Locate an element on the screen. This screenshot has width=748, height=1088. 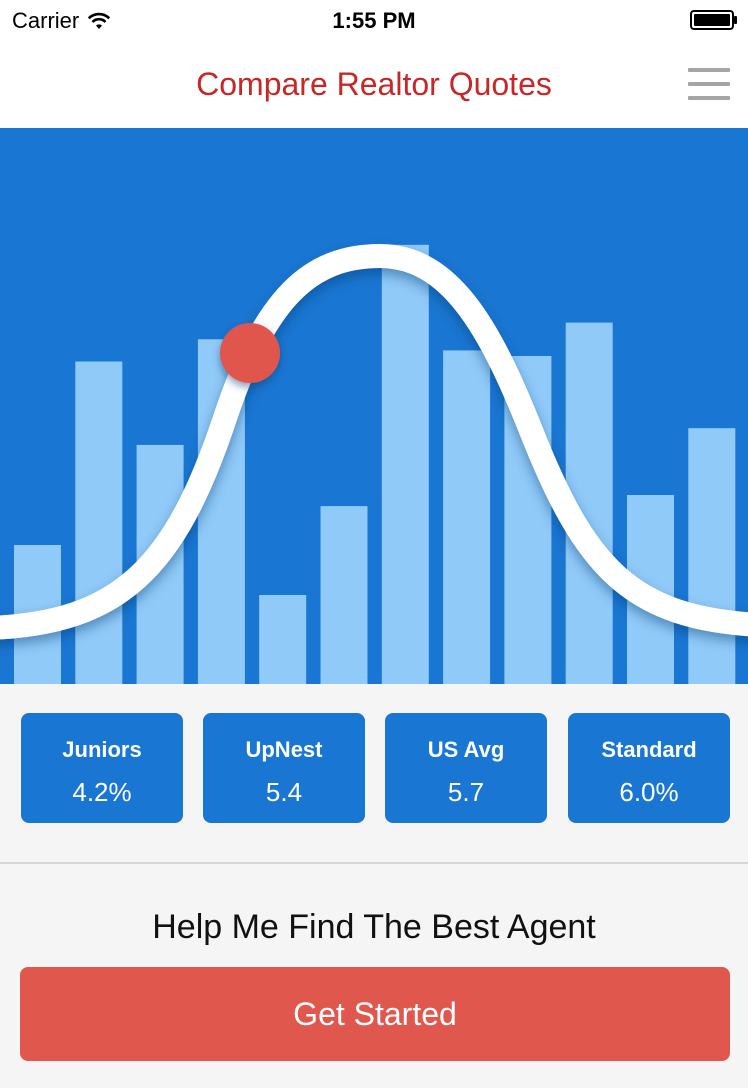
status-time: 1:55 PM is located at coordinates (374, 20).